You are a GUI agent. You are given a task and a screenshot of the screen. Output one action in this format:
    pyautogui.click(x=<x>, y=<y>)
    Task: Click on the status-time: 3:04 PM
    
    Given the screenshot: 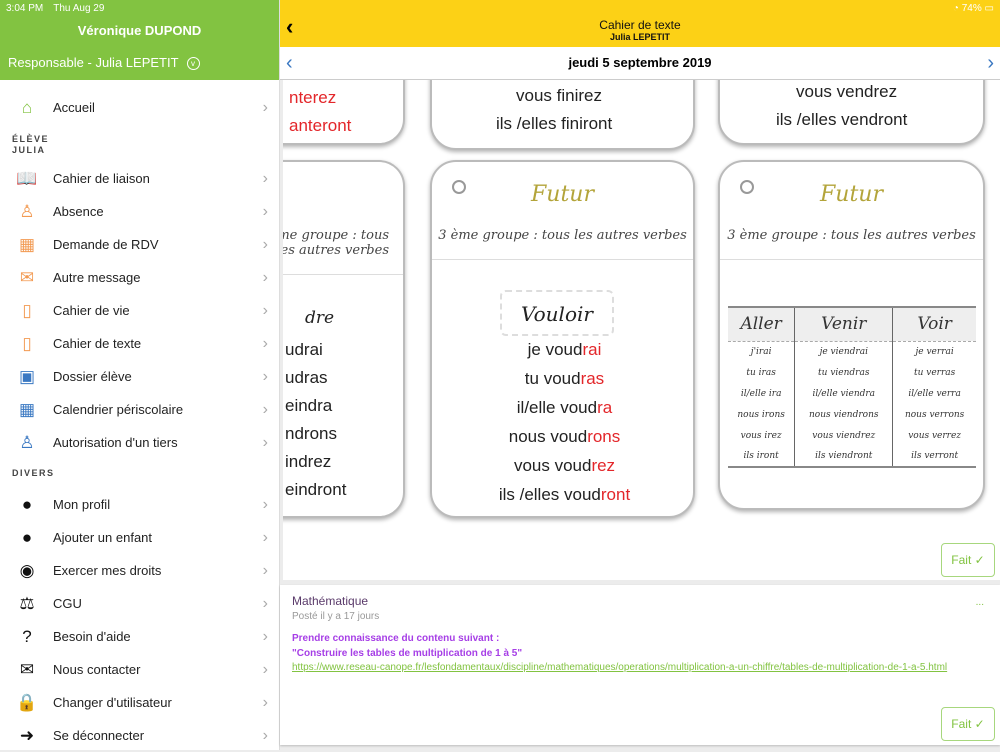 What is the action you would take?
    pyautogui.click(x=25, y=8)
    